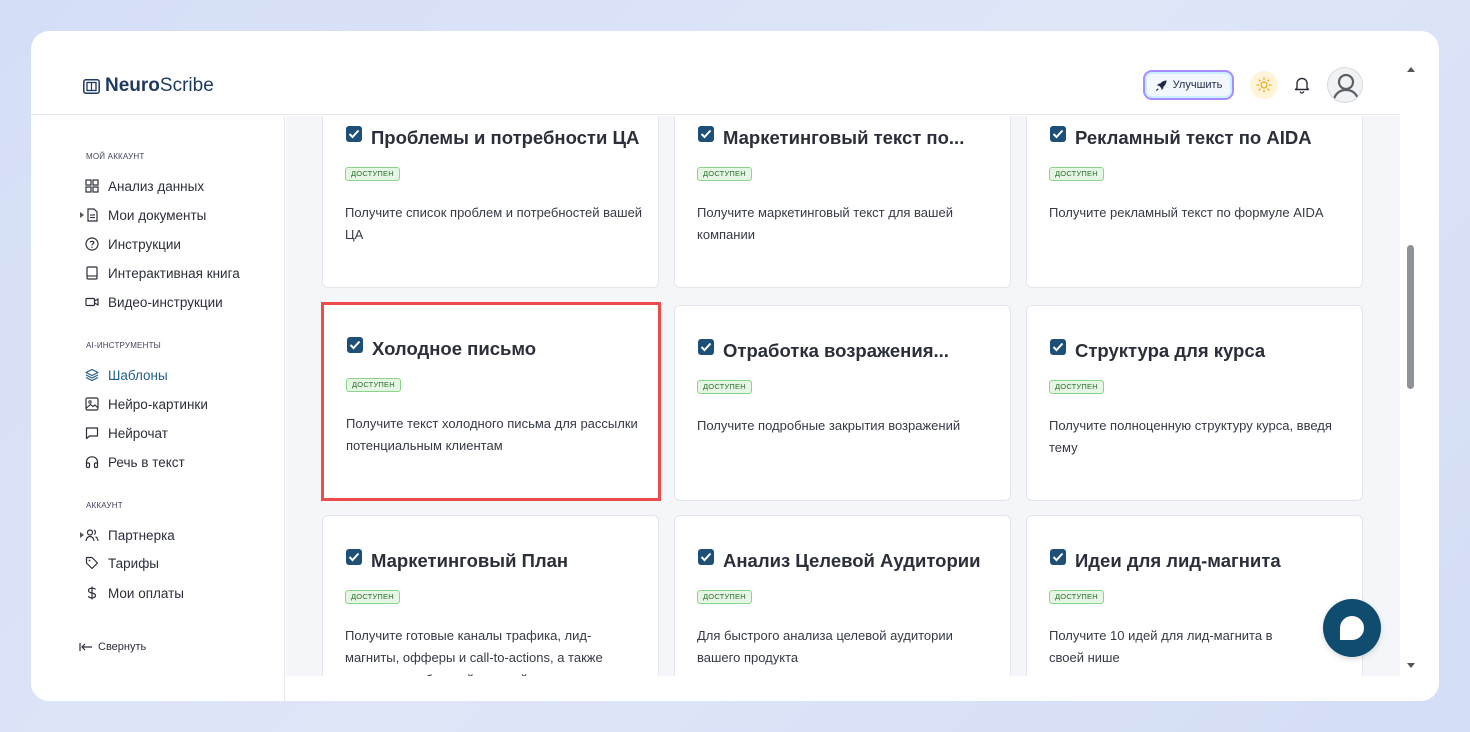  Describe the element at coordinates (138, 433) in the screenshot. I see `sidebar-item-label: Нейрочат` at that location.